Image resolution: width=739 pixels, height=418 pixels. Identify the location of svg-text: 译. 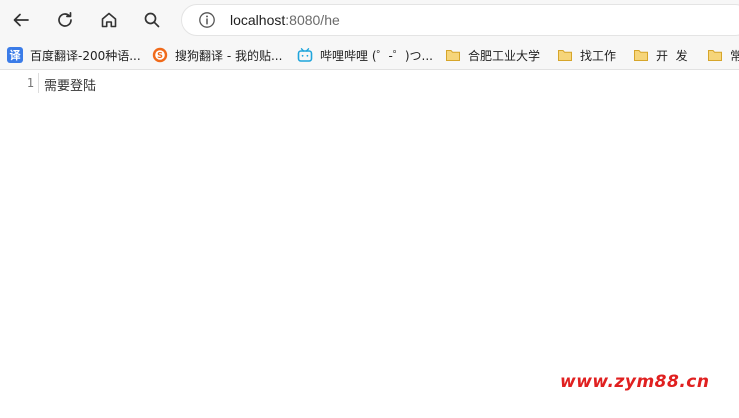
(16, 55).